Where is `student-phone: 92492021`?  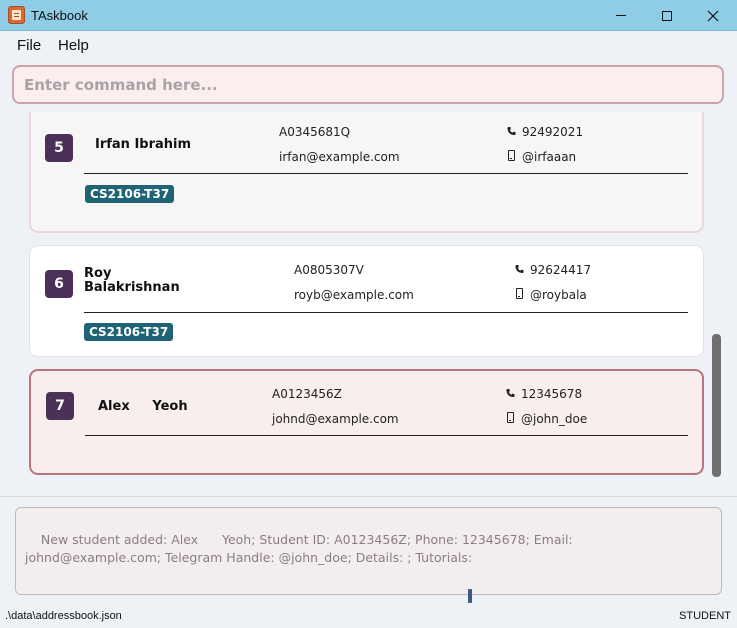 student-phone: 92492021 is located at coordinates (553, 132).